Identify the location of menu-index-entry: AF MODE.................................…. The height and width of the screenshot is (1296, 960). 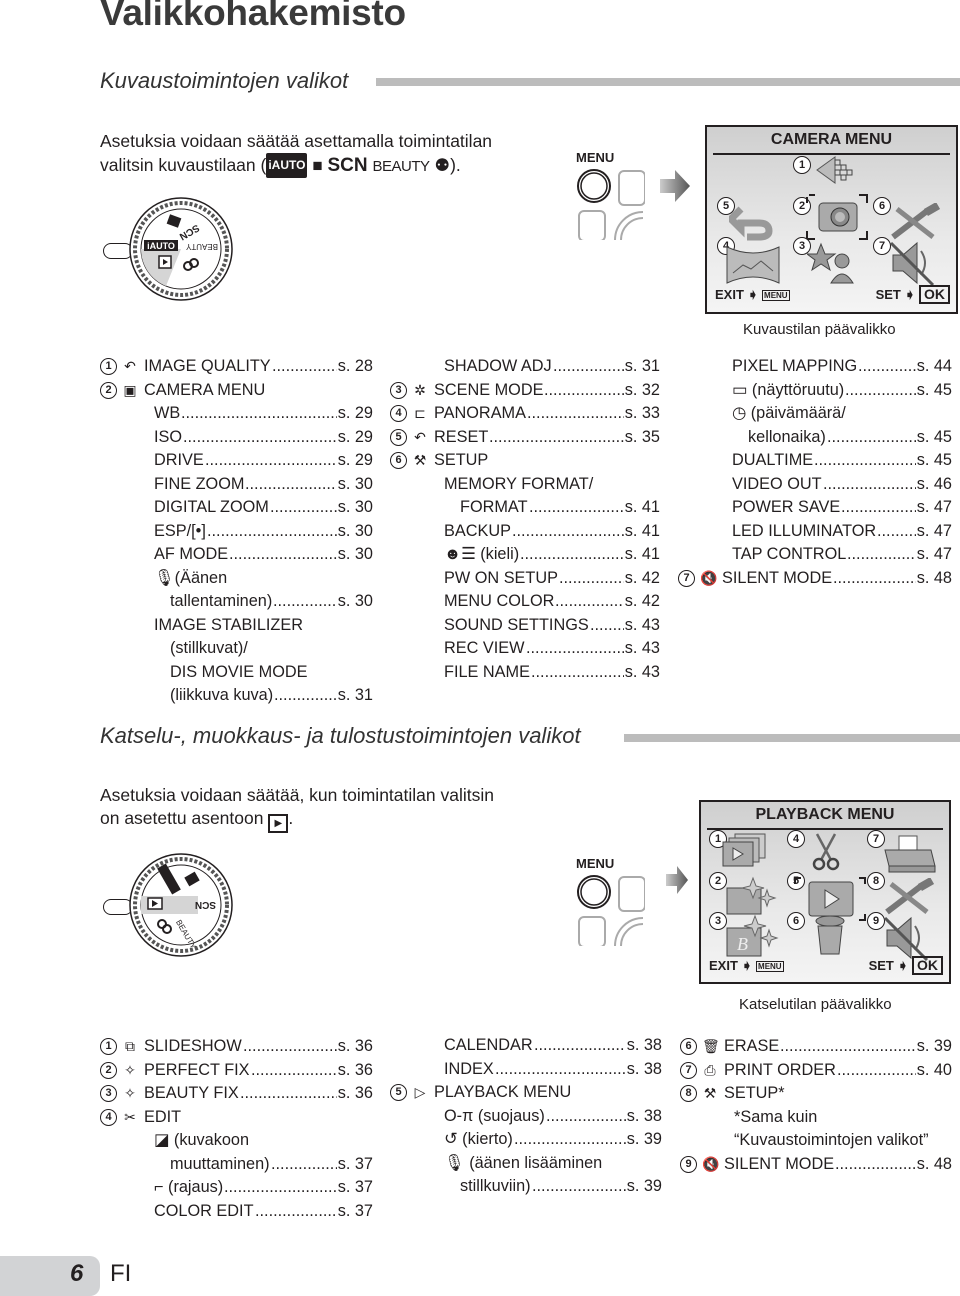
(236, 555).